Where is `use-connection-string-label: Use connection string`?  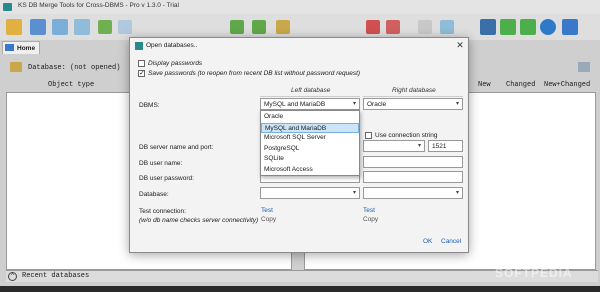
use-connection-string-label: Use connection string is located at coordinates (406, 135).